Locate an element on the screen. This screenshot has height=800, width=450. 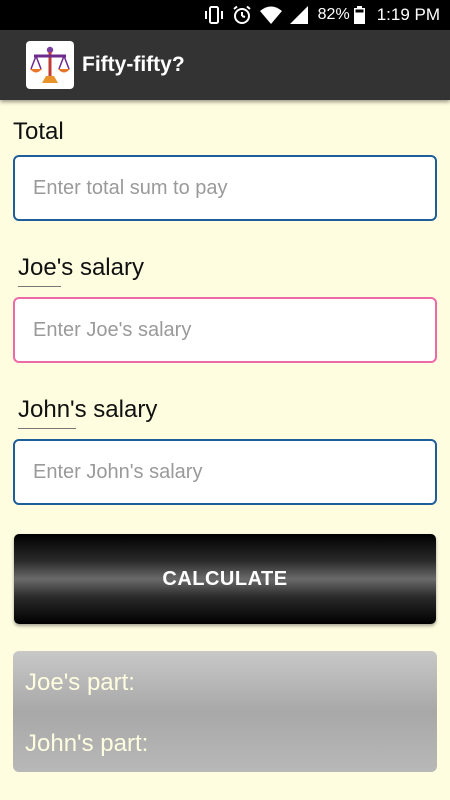
result-panel: Joe's part: John's part: is located at coordinates (225, 711).